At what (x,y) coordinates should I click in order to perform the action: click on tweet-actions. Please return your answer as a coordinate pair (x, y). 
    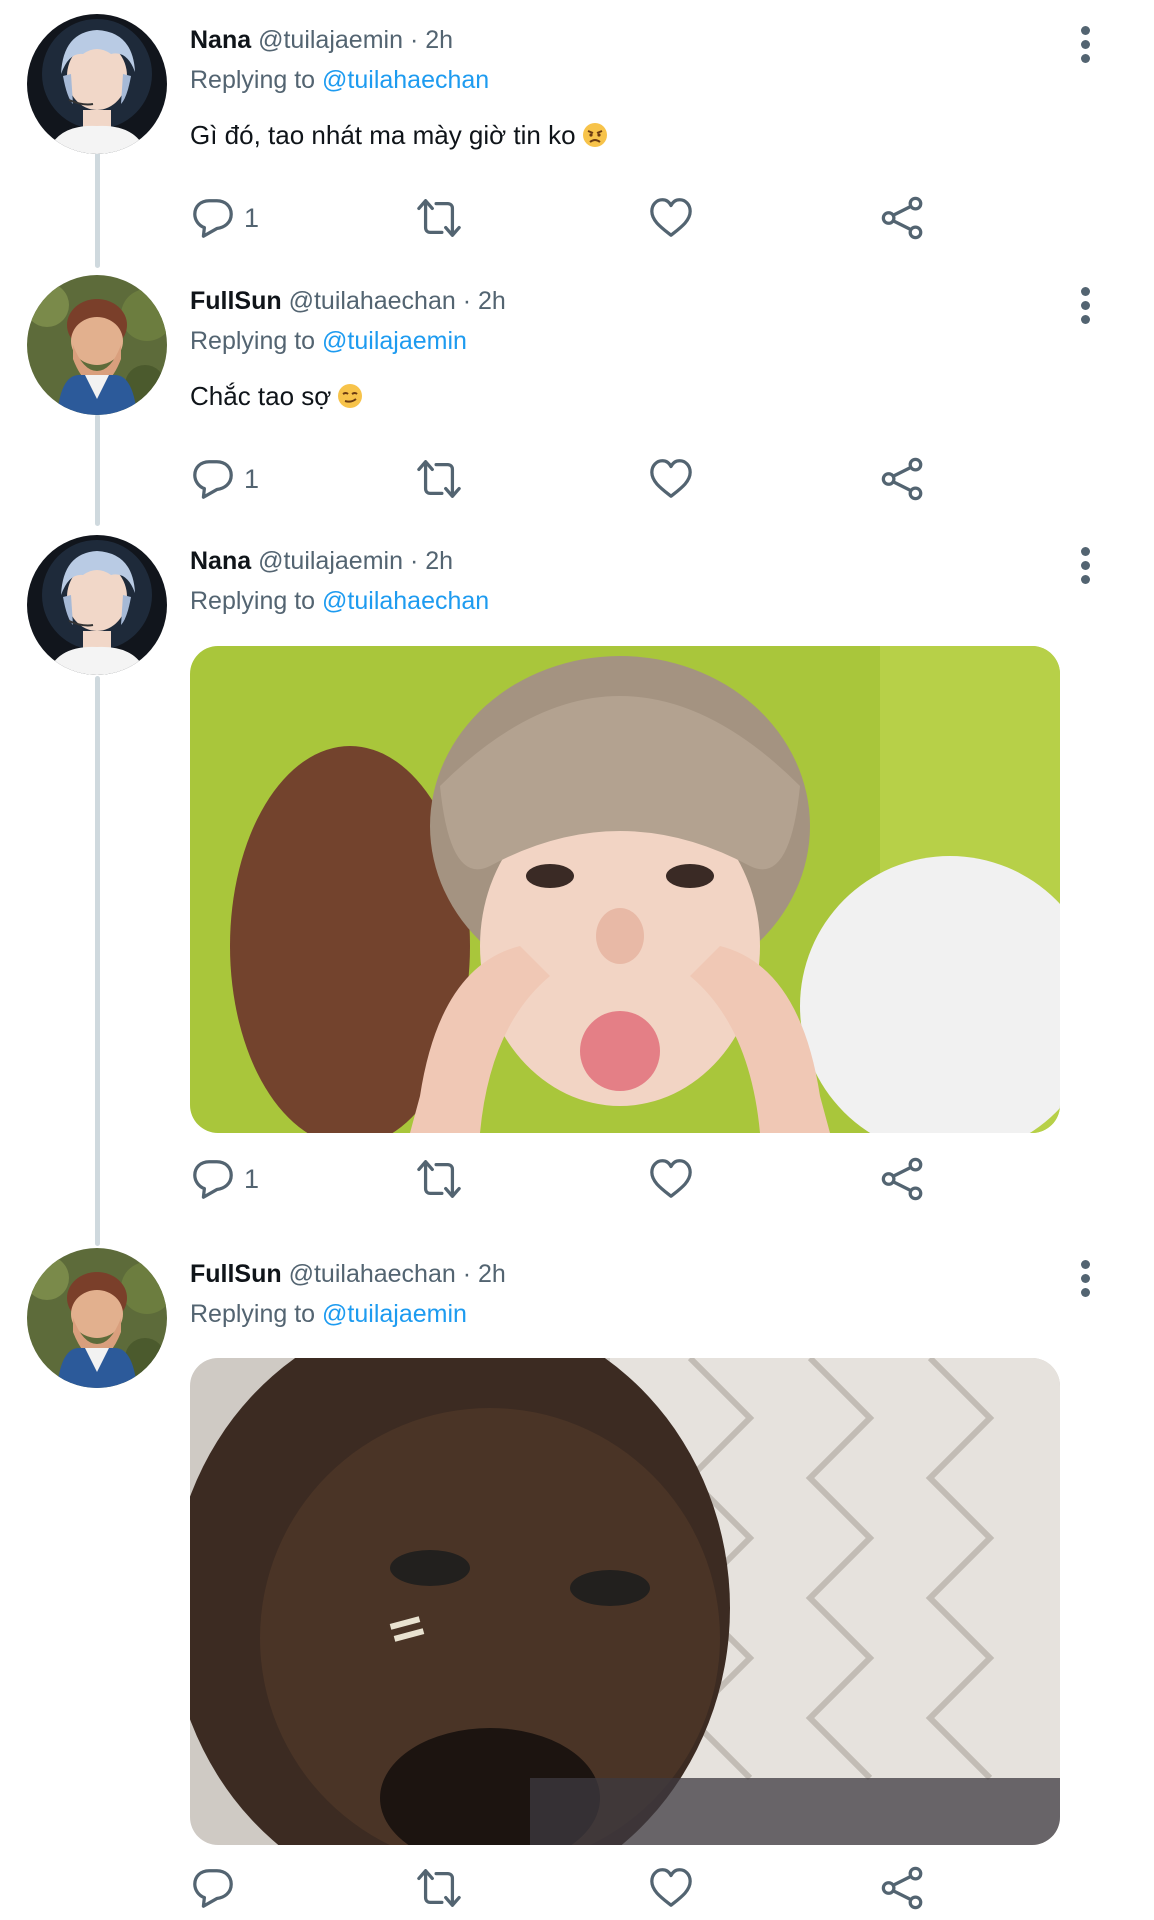
    Looking at the image, I should click on (570, 1890).